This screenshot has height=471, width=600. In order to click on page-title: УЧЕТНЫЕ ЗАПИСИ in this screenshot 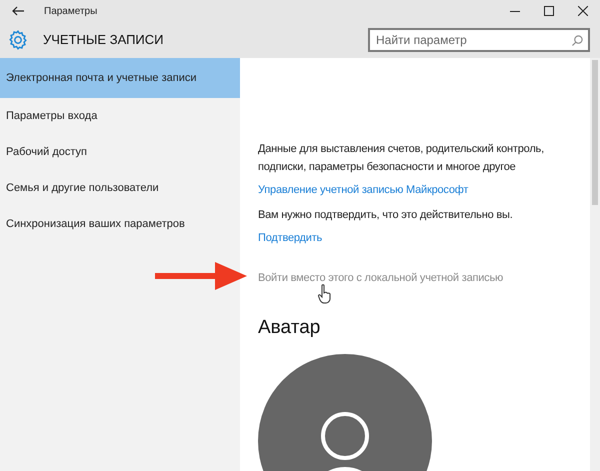, I will do `click(103, 40)`.